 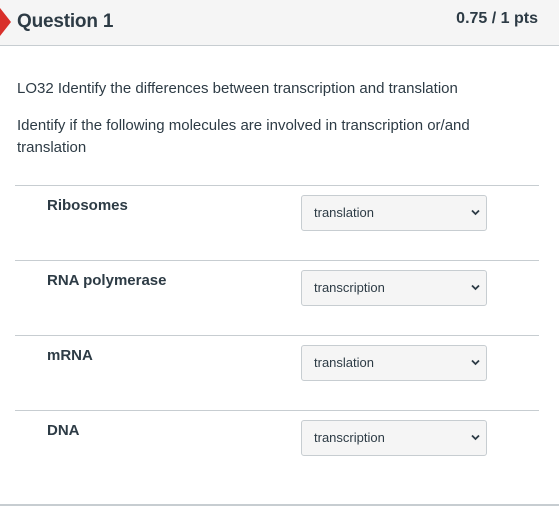 I want to click on match-row-mrna: mRNA translation, so click(x=277, y=373).